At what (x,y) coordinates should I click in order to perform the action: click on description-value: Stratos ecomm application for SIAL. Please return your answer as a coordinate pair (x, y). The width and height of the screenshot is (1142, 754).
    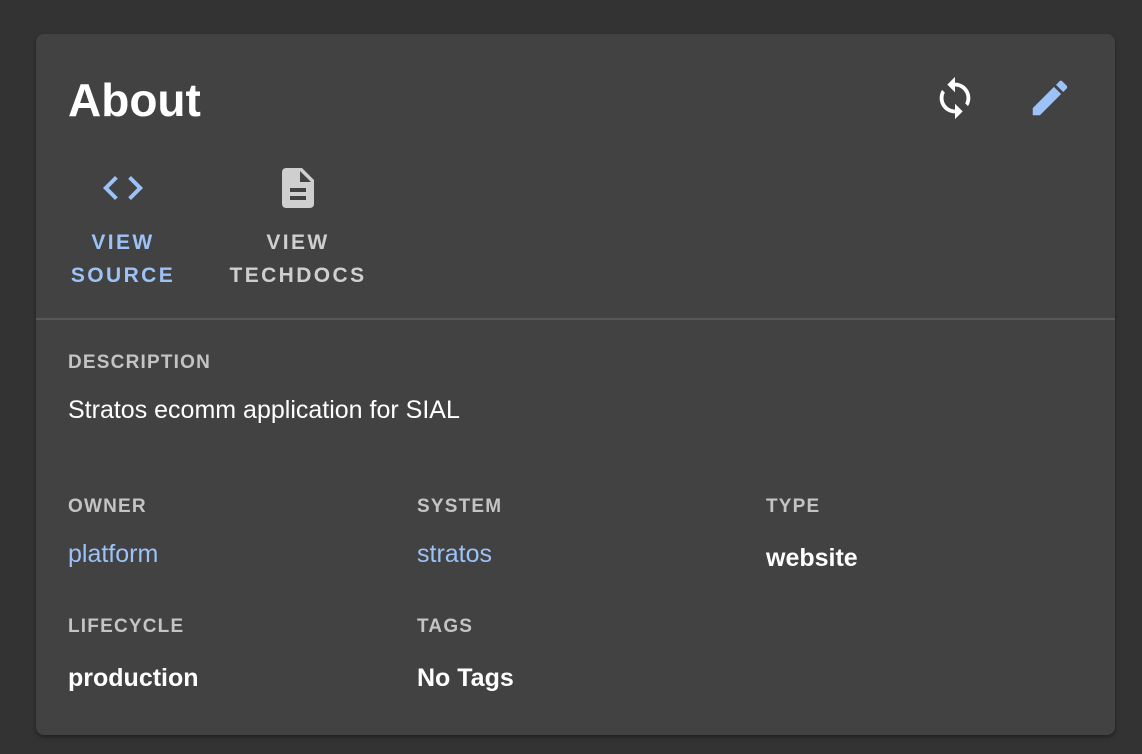
    Looking at the image, I should click on (264, 410).